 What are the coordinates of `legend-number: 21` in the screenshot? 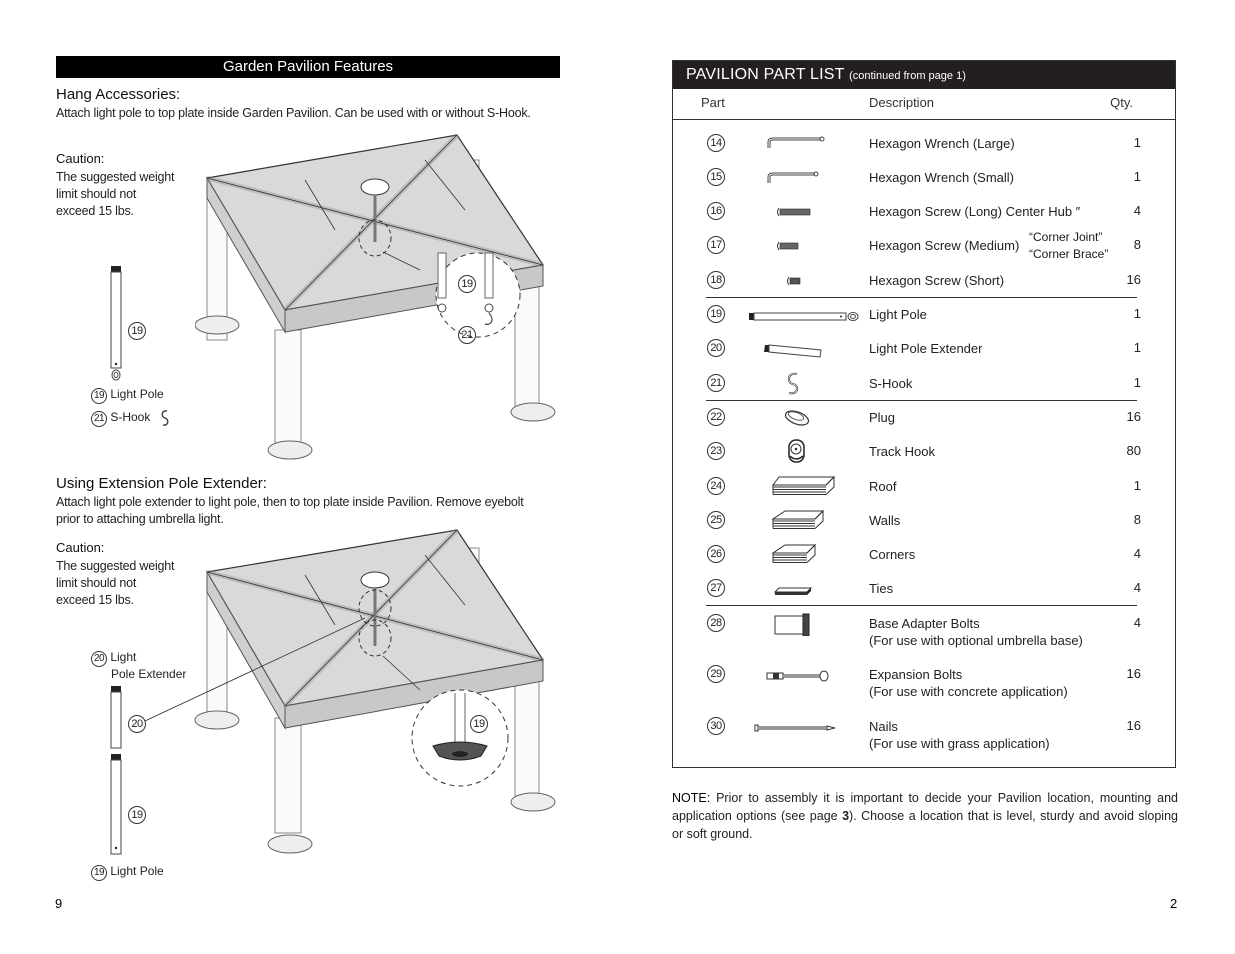 It's located at (99, 419).